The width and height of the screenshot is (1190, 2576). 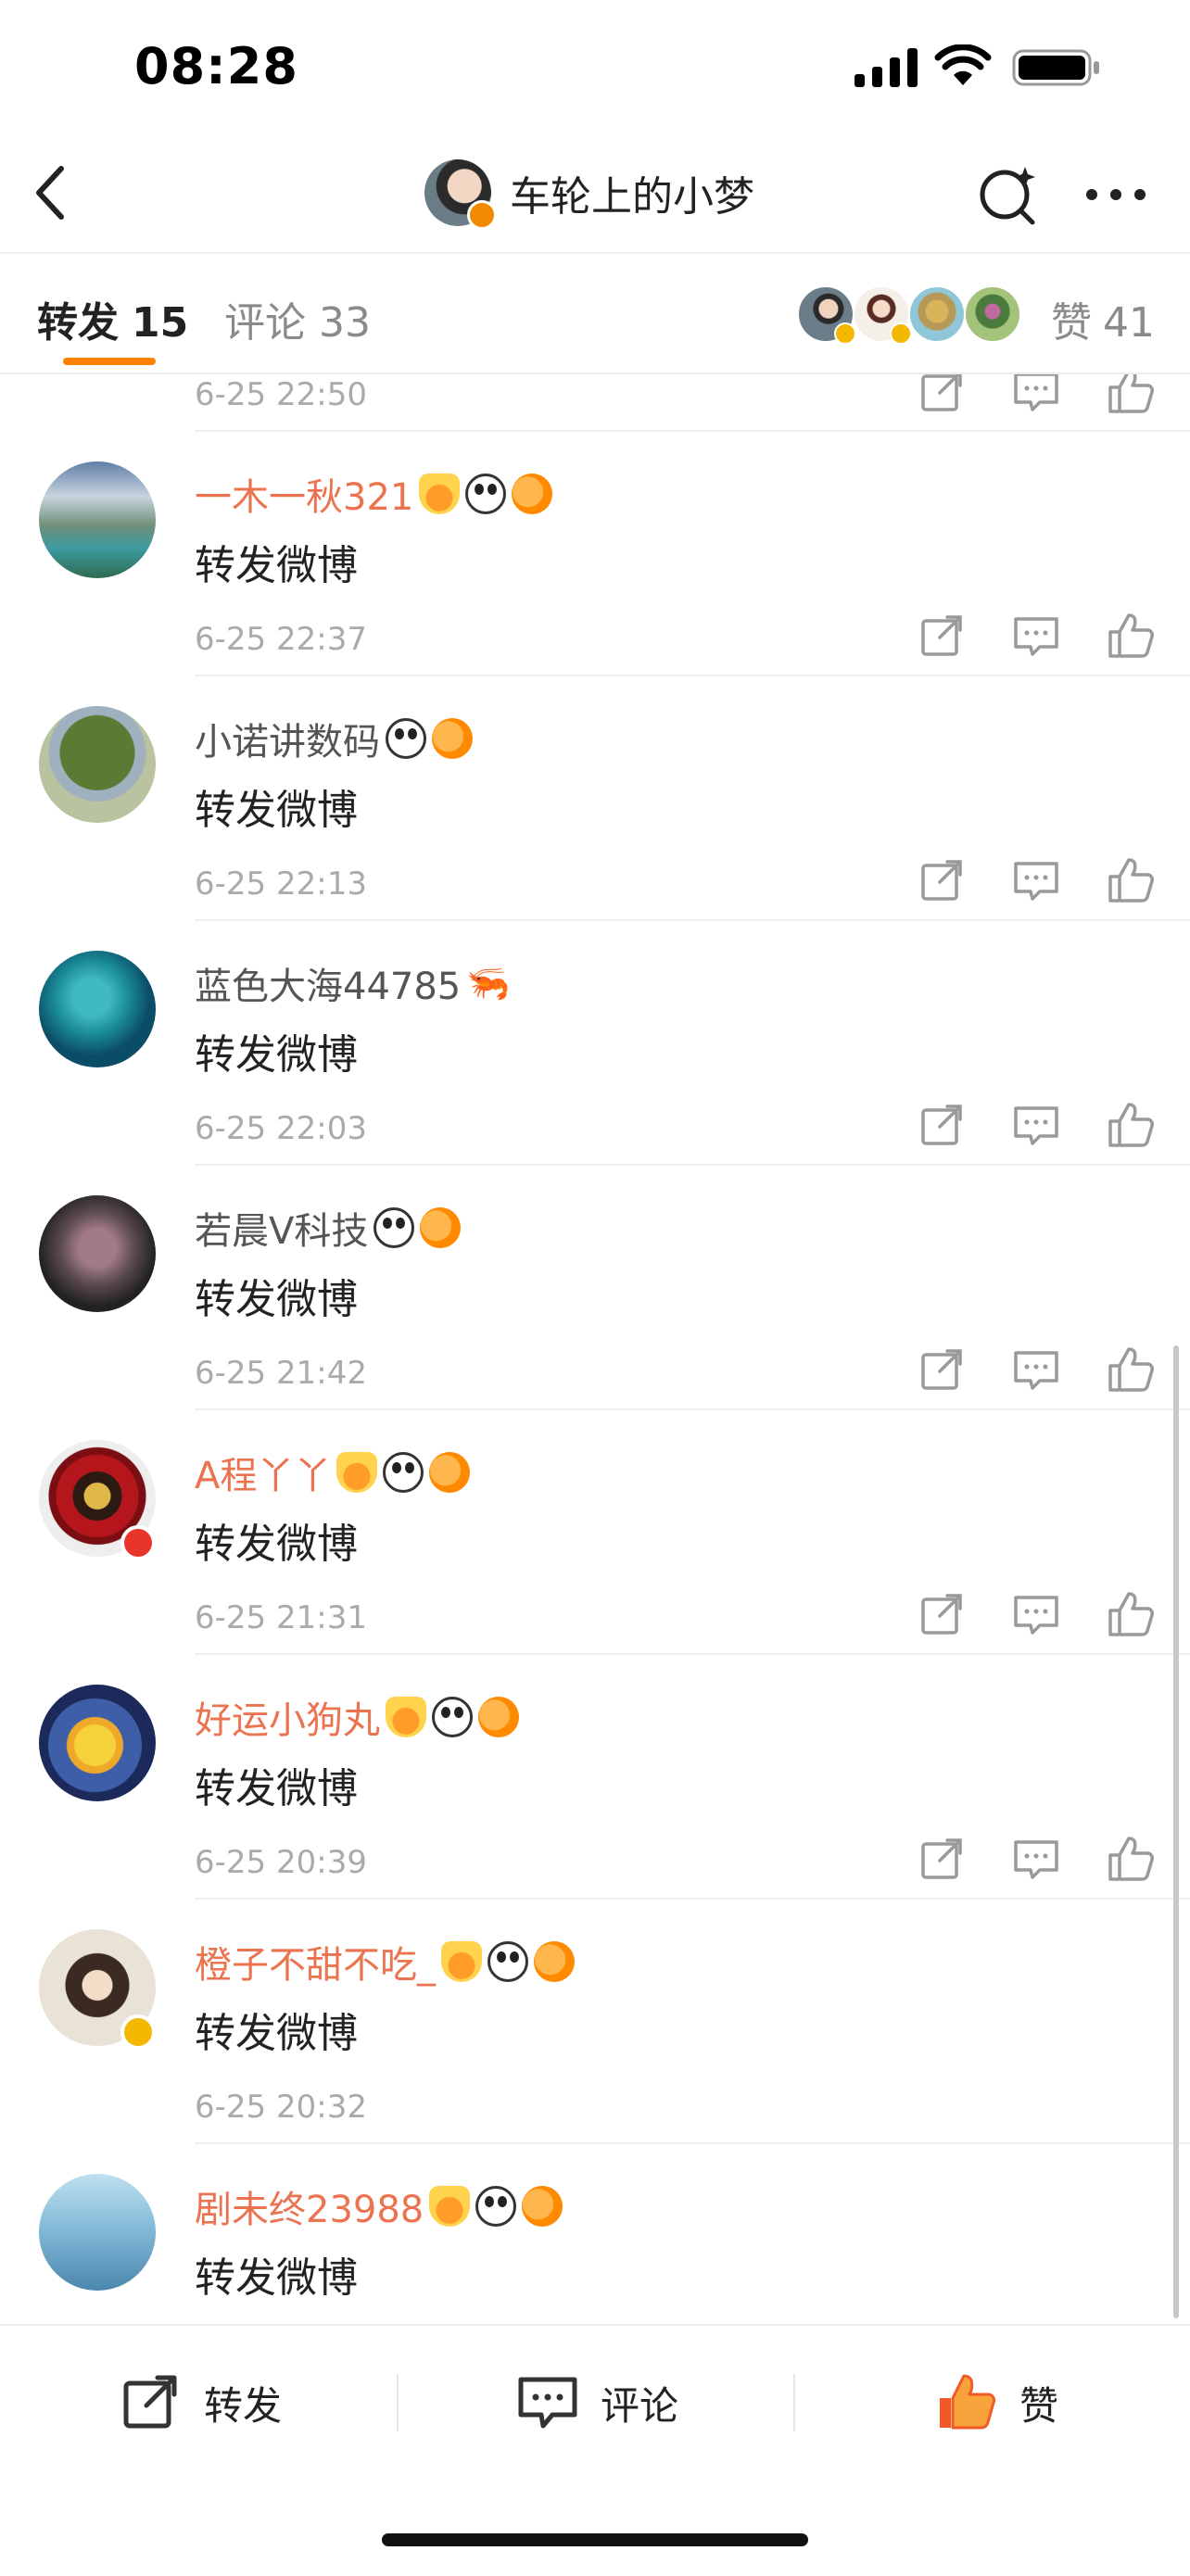 I want to click on more-icon, so click(x=1115, y=194).